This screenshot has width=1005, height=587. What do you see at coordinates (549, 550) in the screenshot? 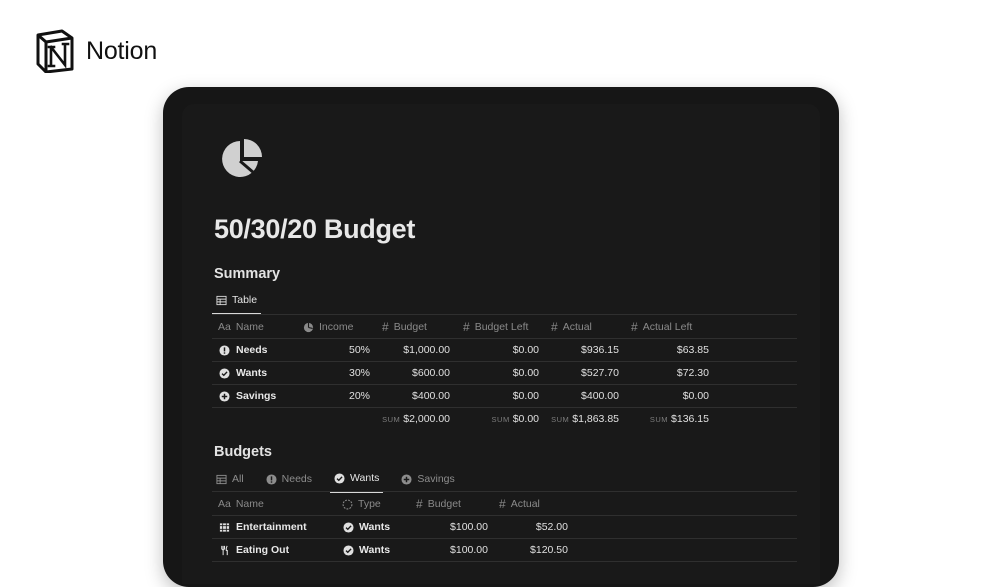
I see `actual-cell: $120.50` at bounding box center [549, 550].